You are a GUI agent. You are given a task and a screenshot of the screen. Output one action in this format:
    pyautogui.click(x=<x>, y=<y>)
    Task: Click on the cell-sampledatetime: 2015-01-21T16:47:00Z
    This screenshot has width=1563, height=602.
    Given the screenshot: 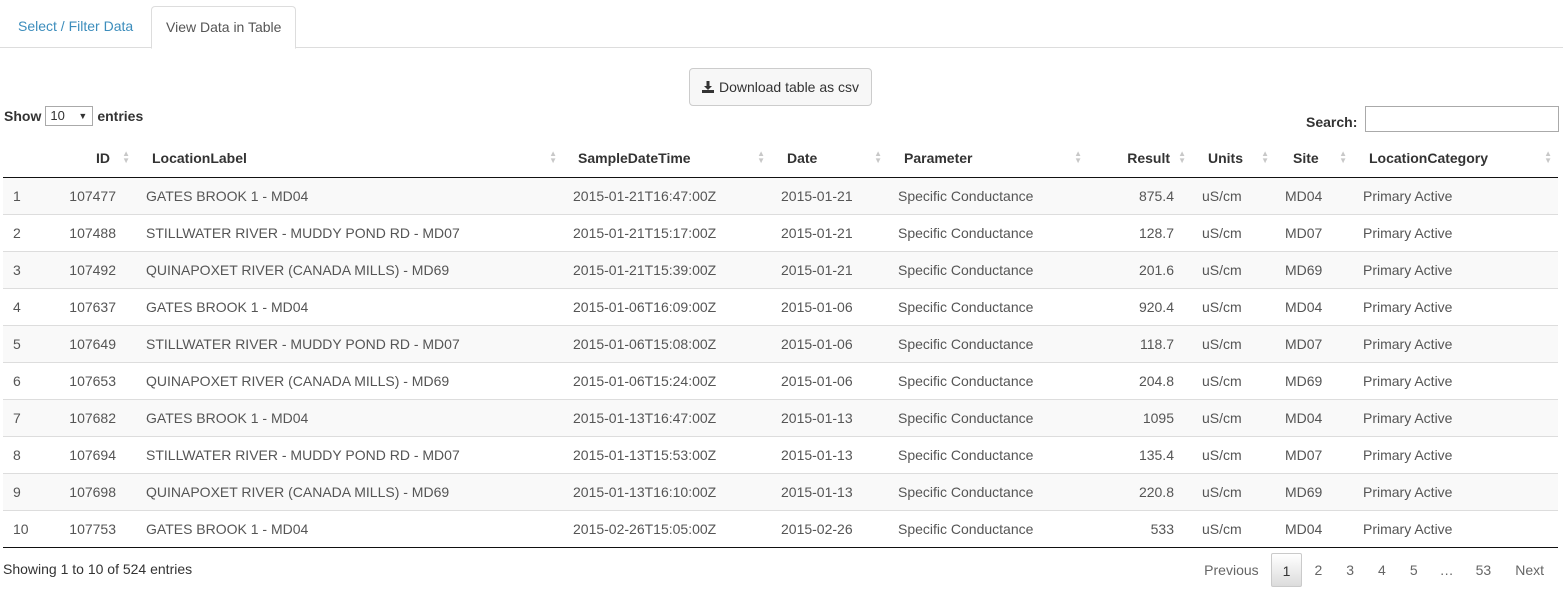 What is the action you would take?
    pyautogui.click(x=667, y=195)
    